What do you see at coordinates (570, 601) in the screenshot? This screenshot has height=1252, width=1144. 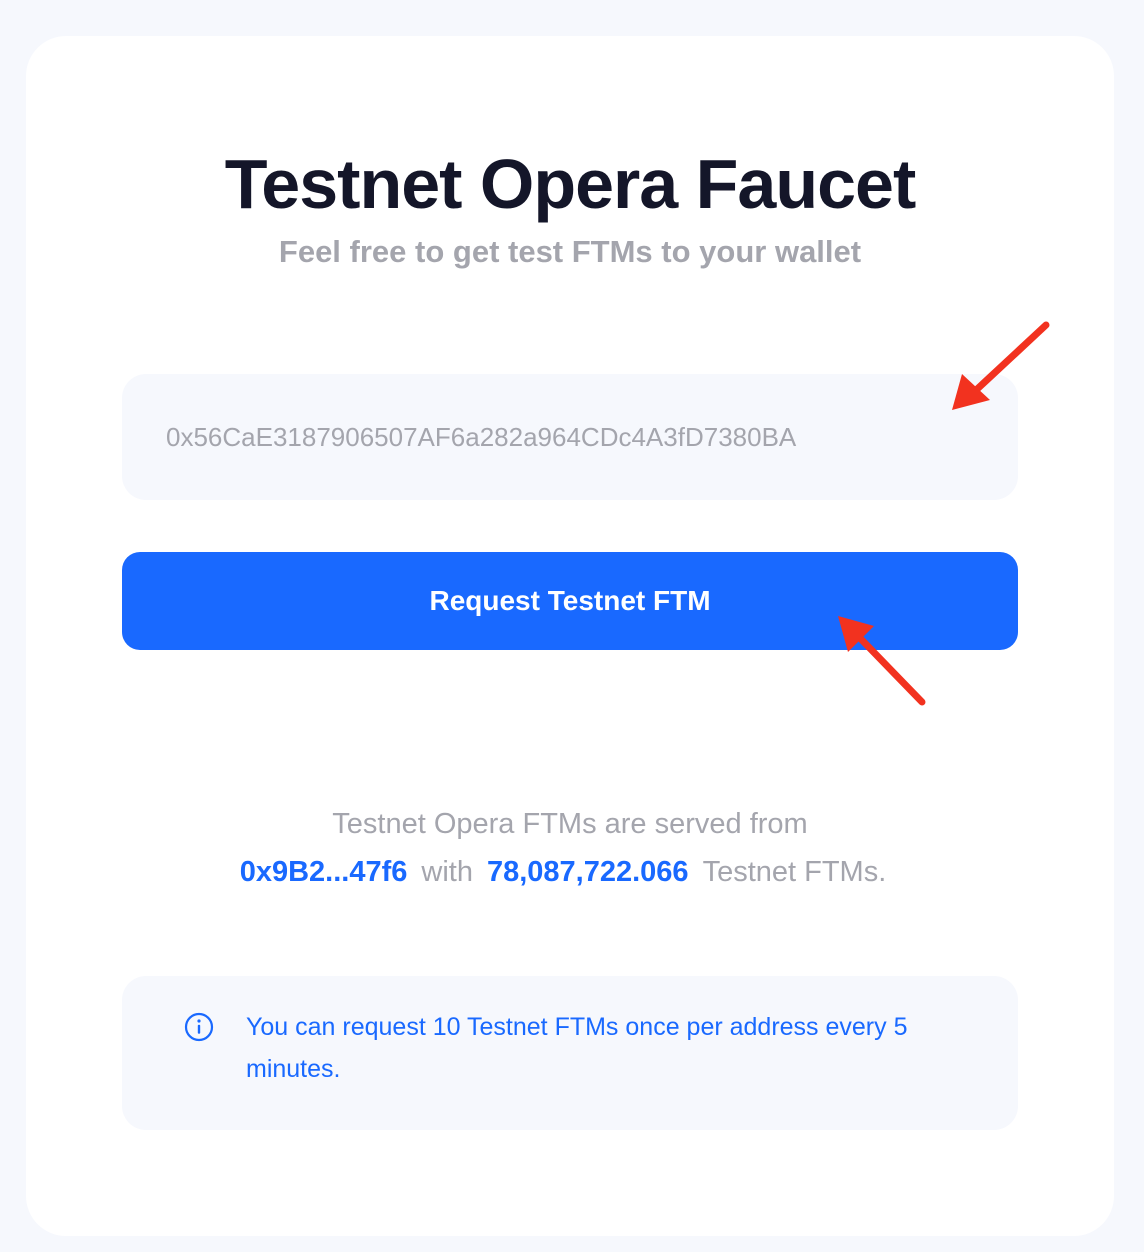 I see `request-testnet-ftm-button: Request Testnet FTM` at bounding box center [570, 601].